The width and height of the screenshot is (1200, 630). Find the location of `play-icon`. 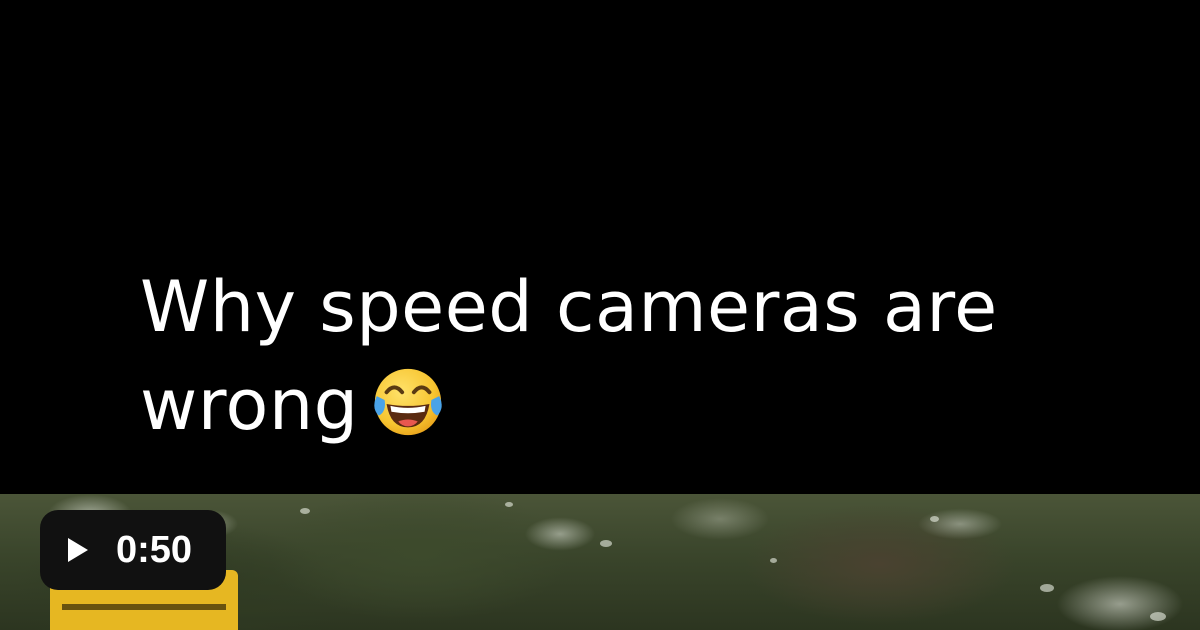

play-icon is located at coordinates (78, 550).